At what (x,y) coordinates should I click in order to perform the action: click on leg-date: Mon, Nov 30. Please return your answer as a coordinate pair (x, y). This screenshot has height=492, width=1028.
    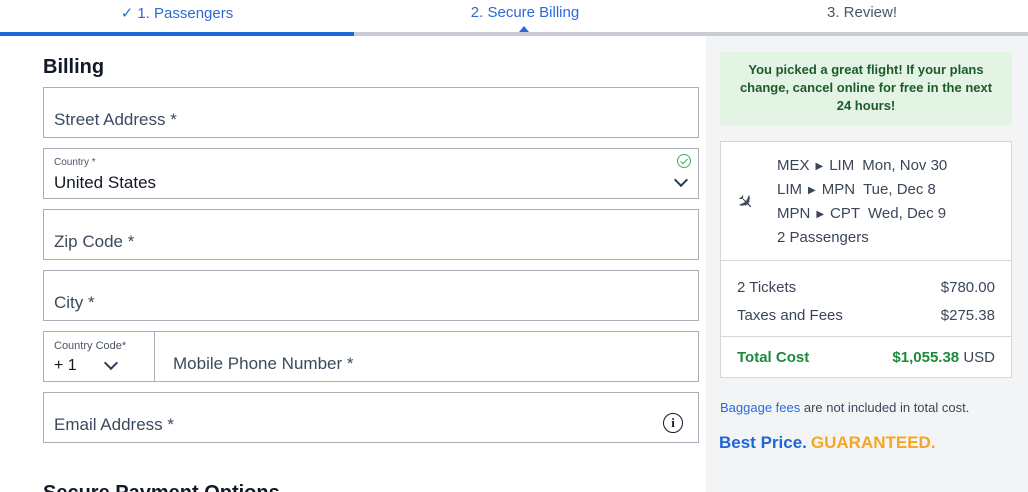
    Looking at the image, I should click on (905, 165).